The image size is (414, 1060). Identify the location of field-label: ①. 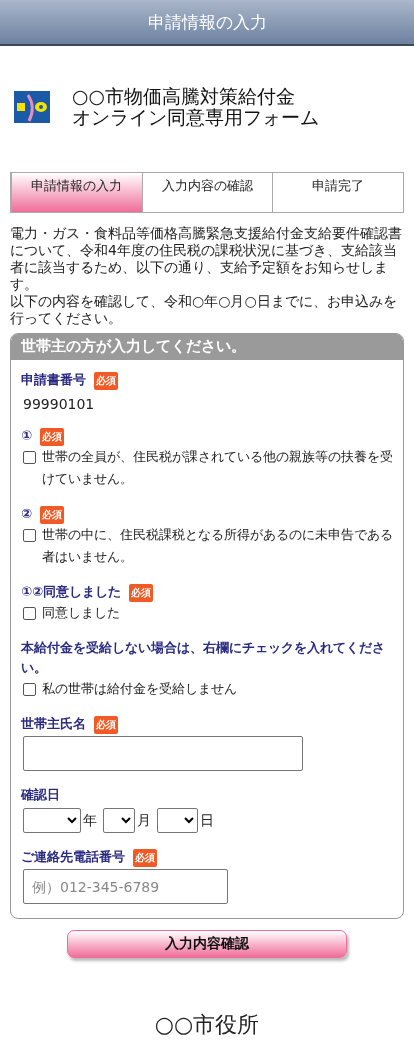
(26, 435).